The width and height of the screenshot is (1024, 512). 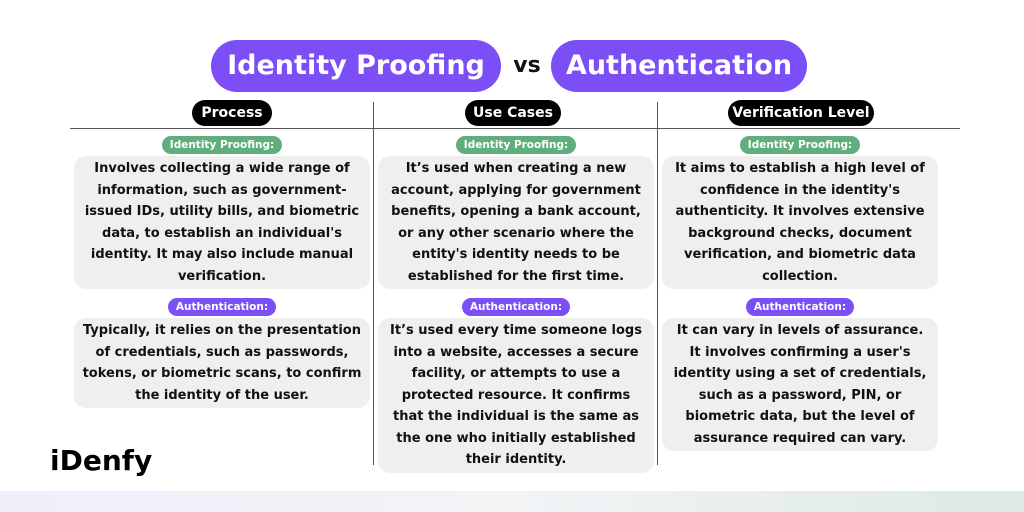 What do you see at coordinates (679, 66) in the screenshot?
I see `title-authentication: Authentication` at bounding box center [679, 66].